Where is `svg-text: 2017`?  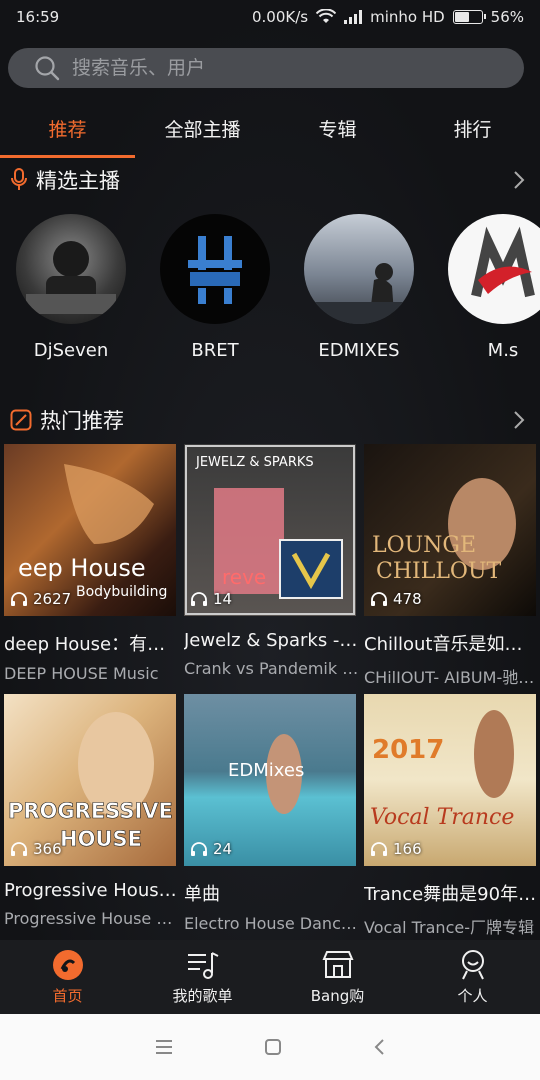
svg-text: 2017 is located at coordinates (408, 750).